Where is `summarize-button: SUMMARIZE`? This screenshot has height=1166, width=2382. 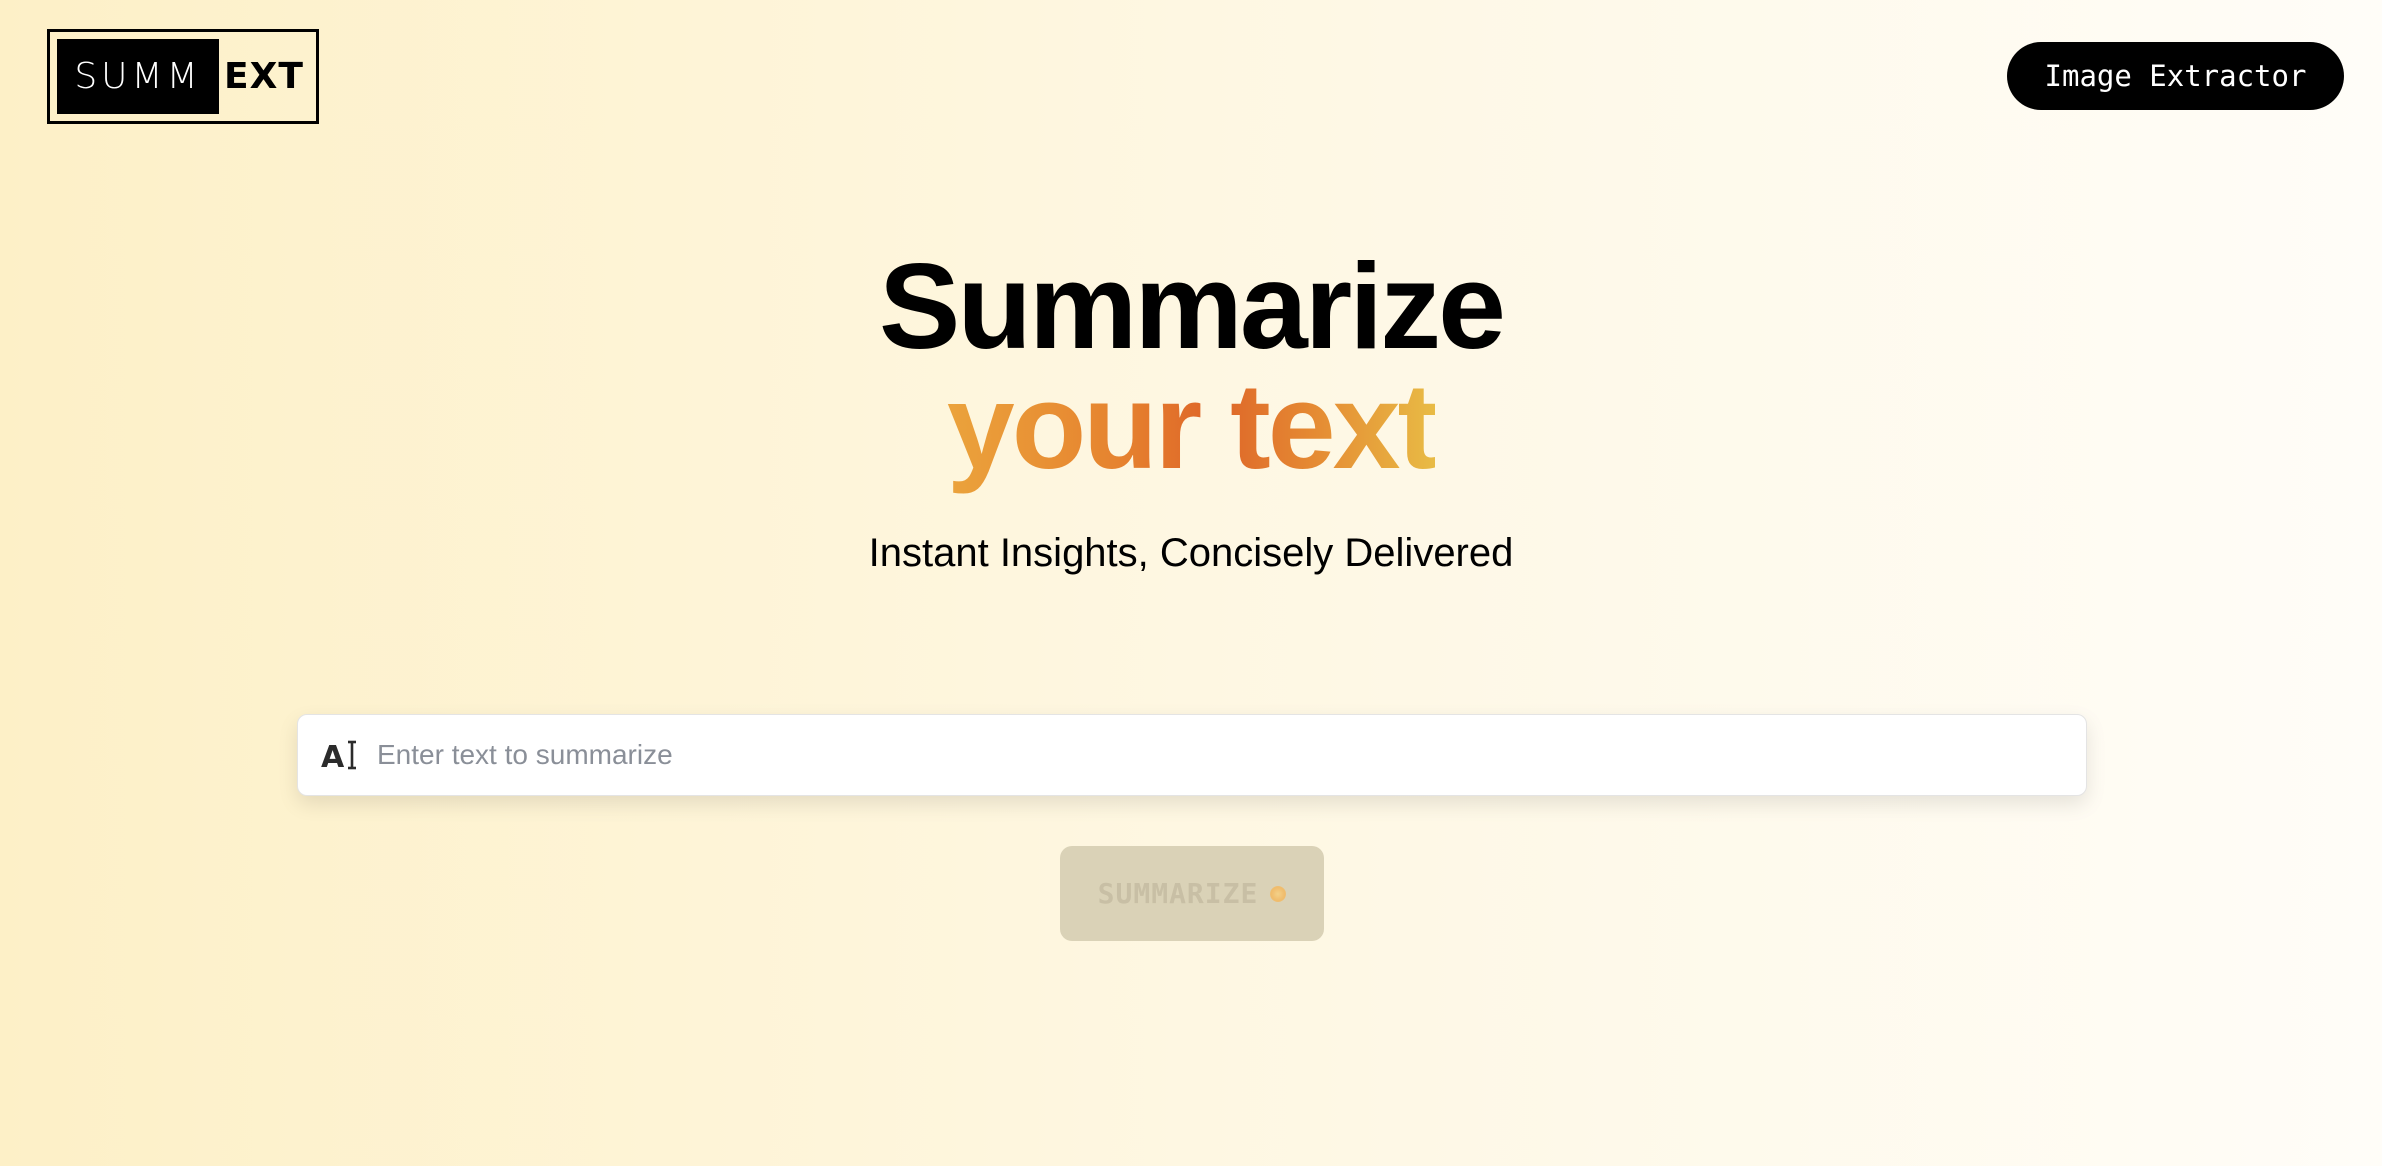
summarize-button: SUMMARIZE is located at coordinates (1192, 893).